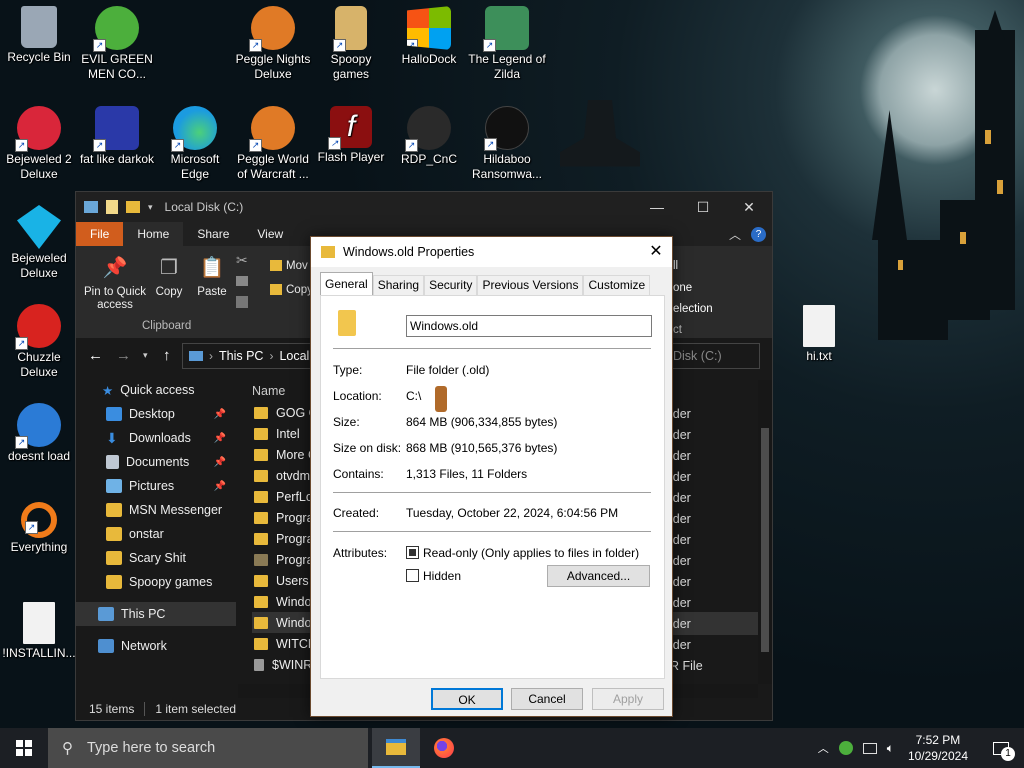  I want to click on status-selected: 1 item selected, so click(196, 709).